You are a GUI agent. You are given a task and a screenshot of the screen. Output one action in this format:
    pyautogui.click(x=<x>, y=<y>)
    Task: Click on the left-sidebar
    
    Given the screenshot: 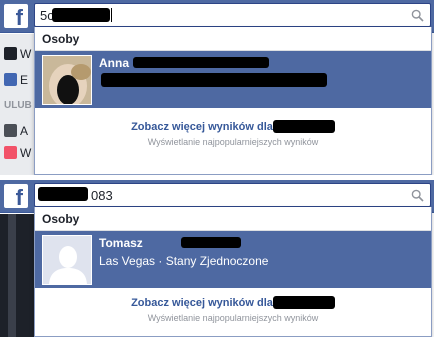 What is the action you would take?
    pyautogui.click(x=17, y=275)
    